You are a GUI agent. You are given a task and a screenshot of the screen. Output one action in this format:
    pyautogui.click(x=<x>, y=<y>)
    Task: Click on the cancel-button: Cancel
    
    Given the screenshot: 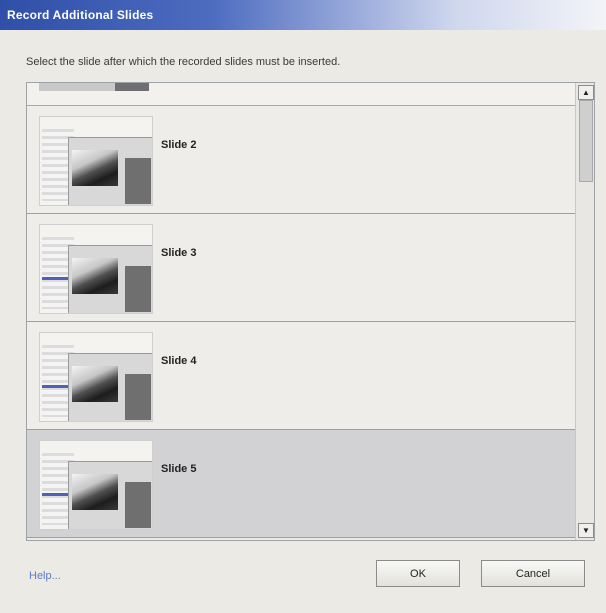 What is the action you would take?
    pyautogui.click(x=533, y=573)
    